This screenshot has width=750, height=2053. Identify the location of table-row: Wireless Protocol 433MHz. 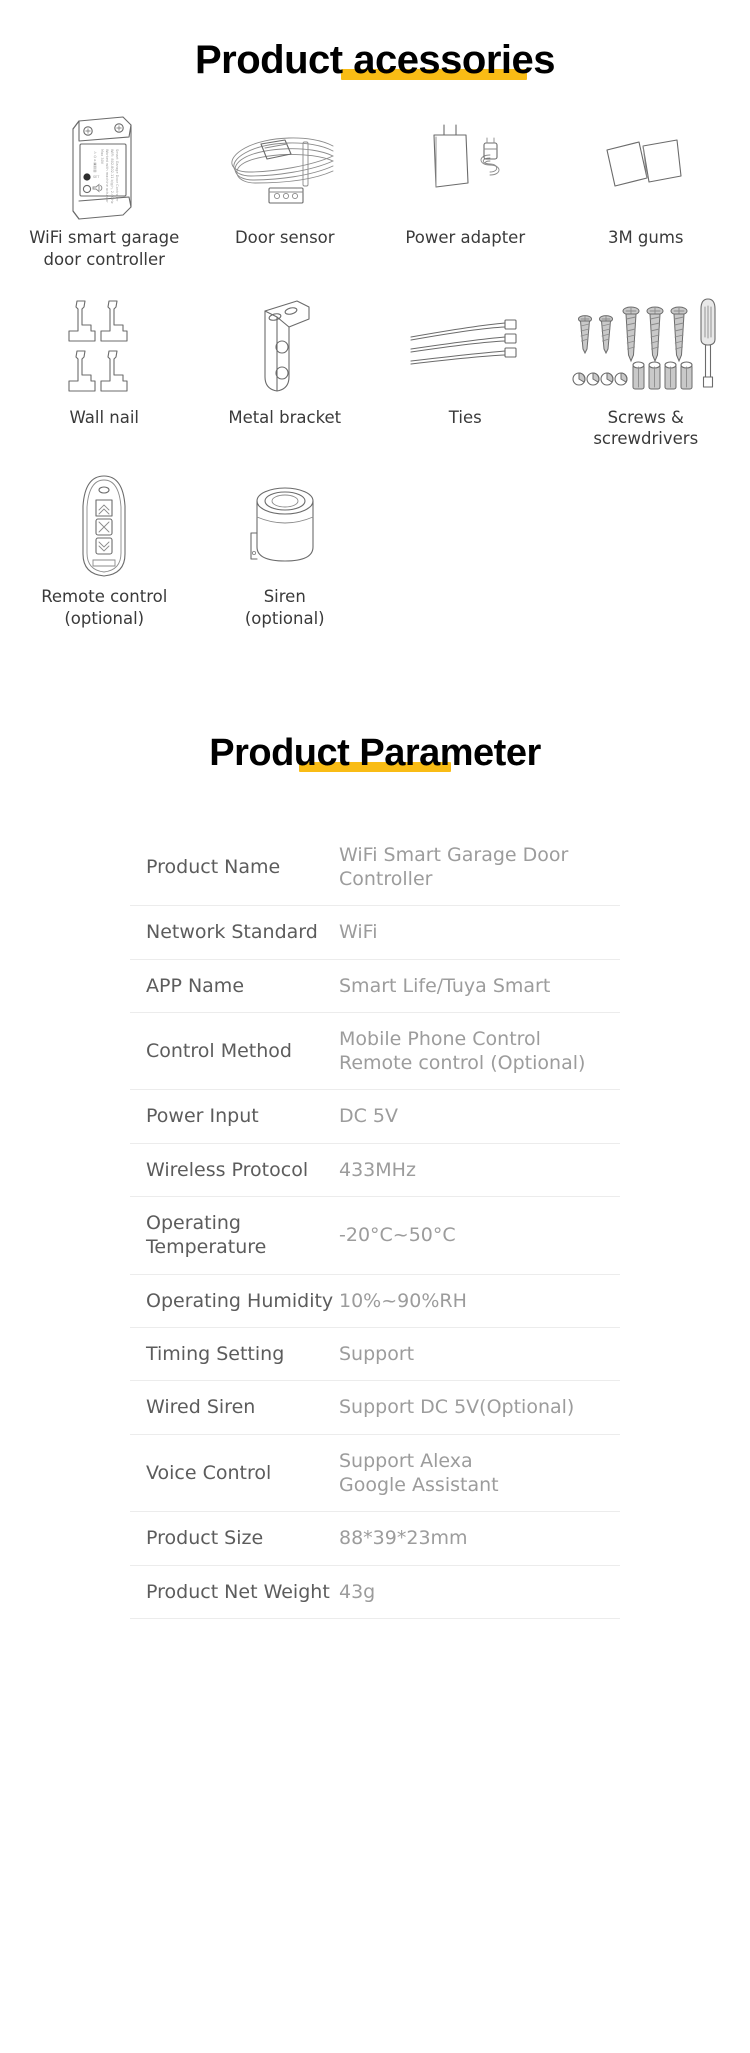
(375, 1170).